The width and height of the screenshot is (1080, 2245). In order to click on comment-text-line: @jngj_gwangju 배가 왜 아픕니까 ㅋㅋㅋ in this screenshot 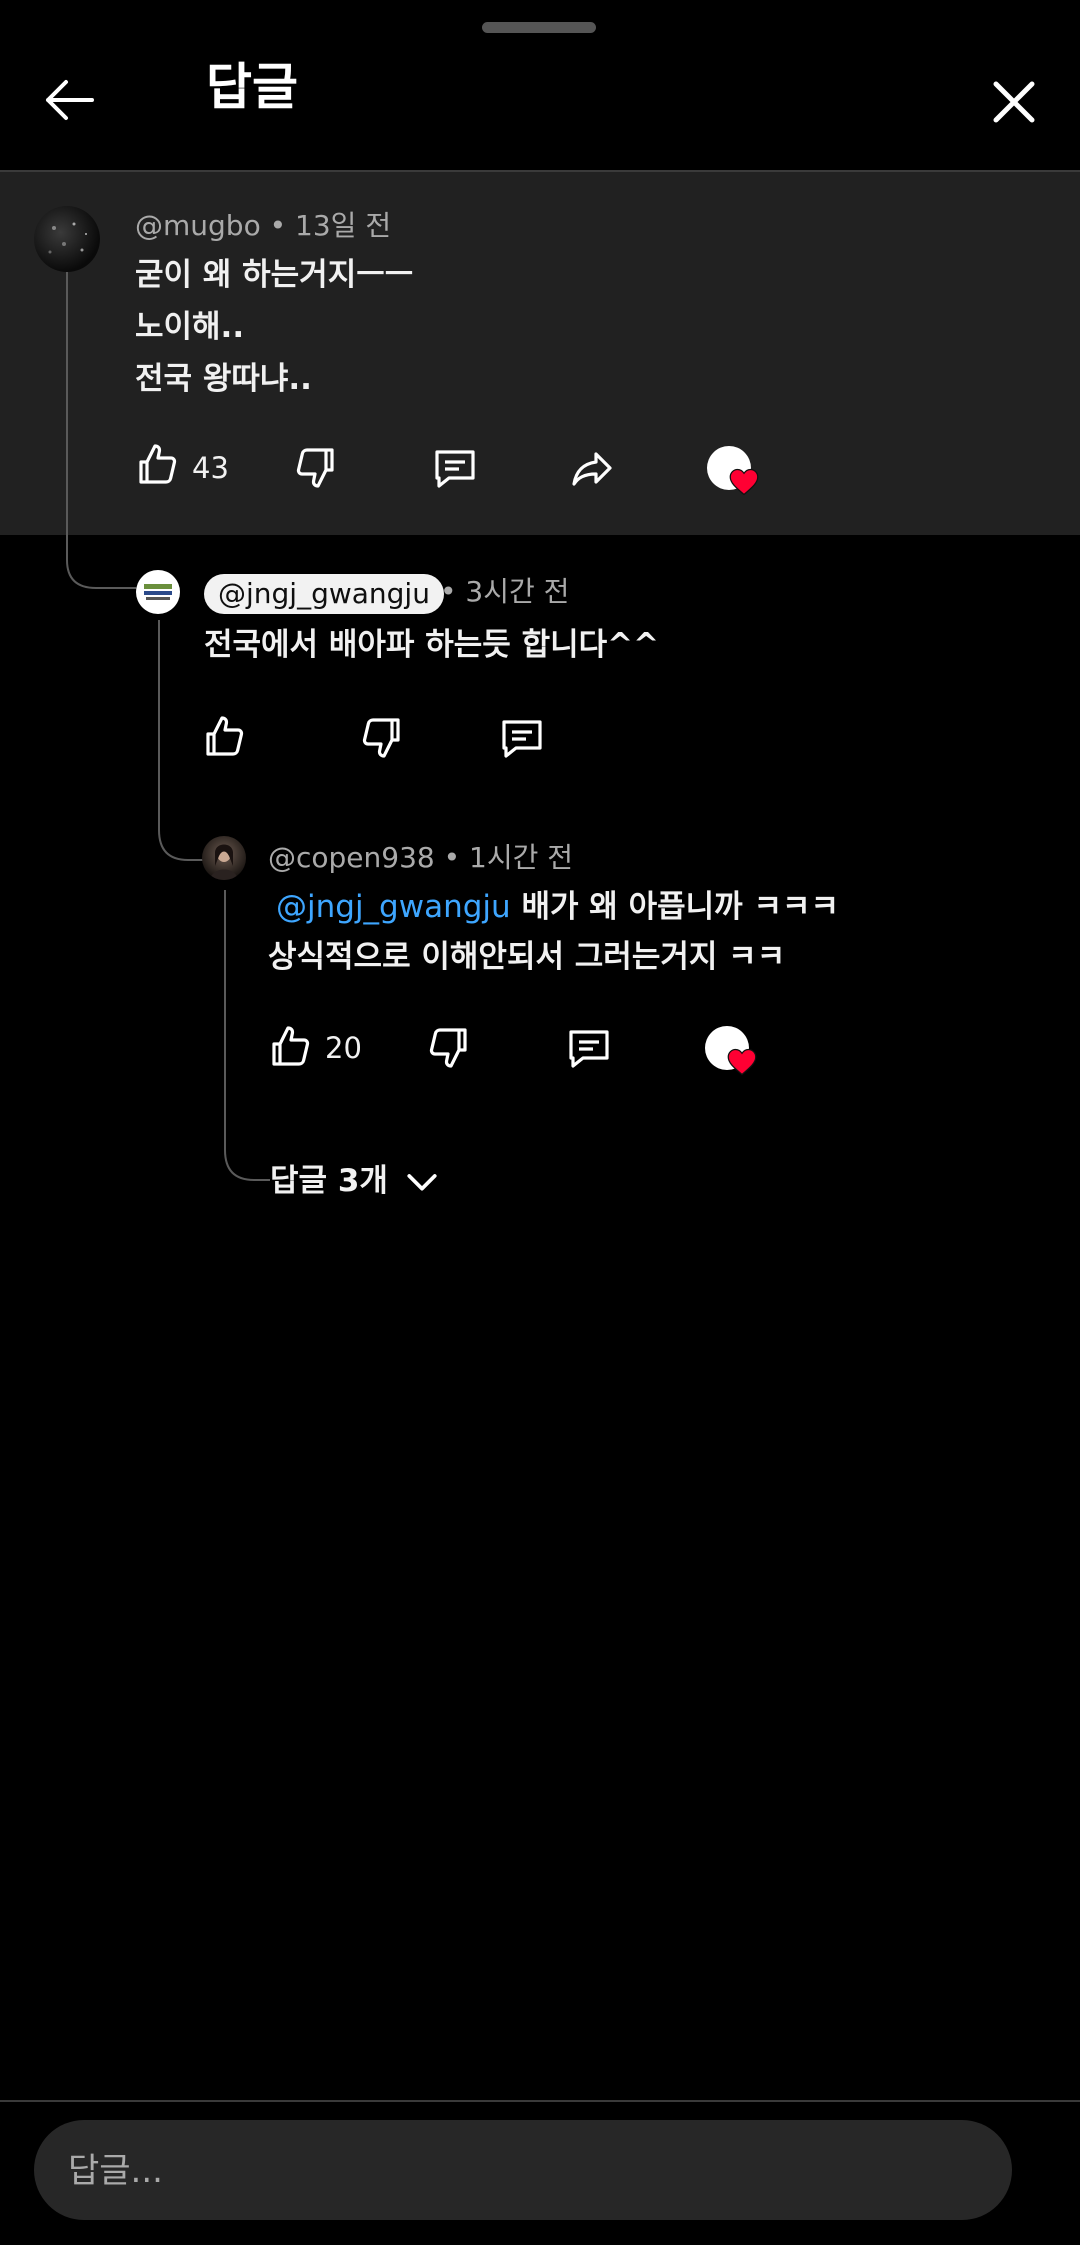, I will do `click(557, 907)`.